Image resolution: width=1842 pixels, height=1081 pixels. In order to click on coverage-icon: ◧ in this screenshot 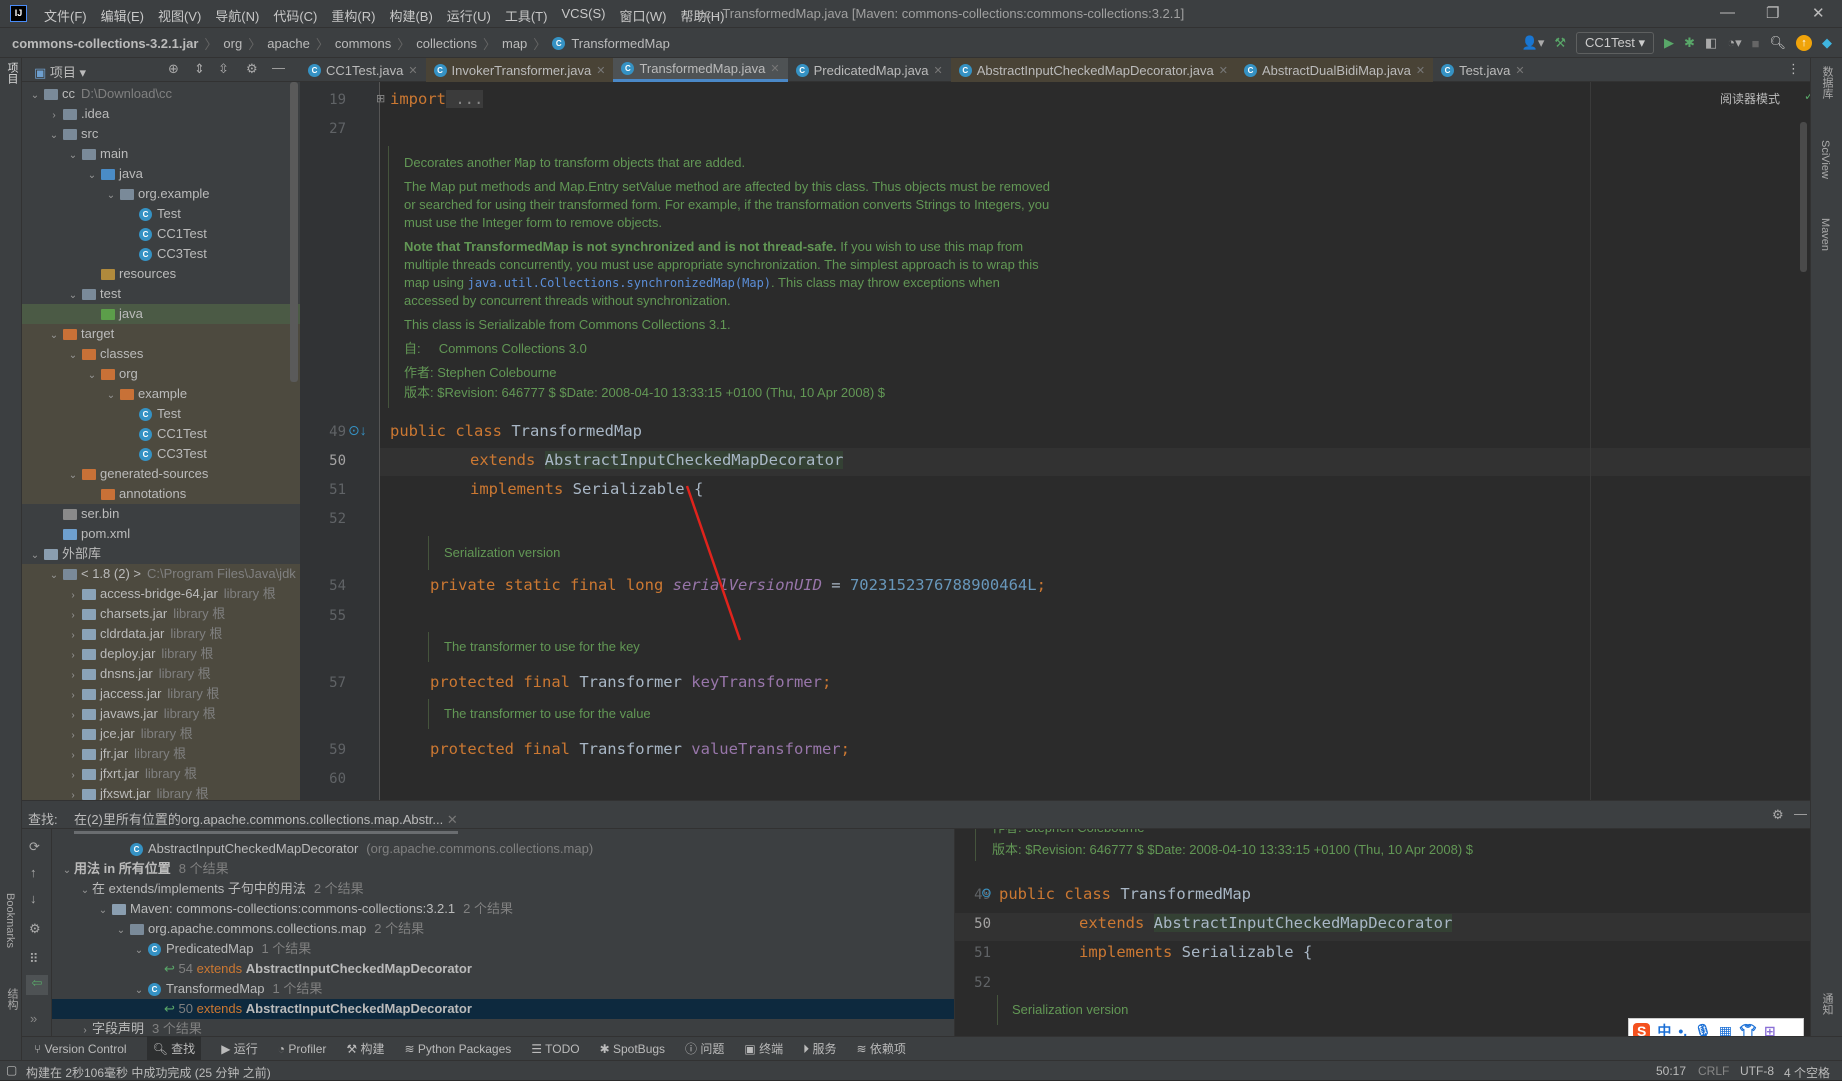, I will do `click(1711, 43)`.